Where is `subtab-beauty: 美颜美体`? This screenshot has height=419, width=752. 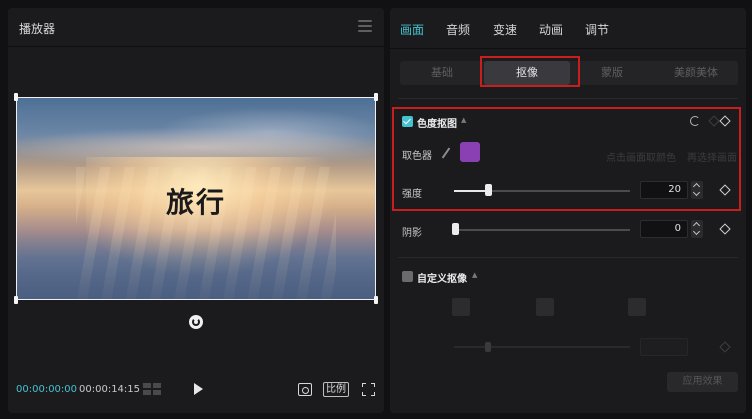
subtab-beauty: 美颜美体 is located at coordinates (696, 73).